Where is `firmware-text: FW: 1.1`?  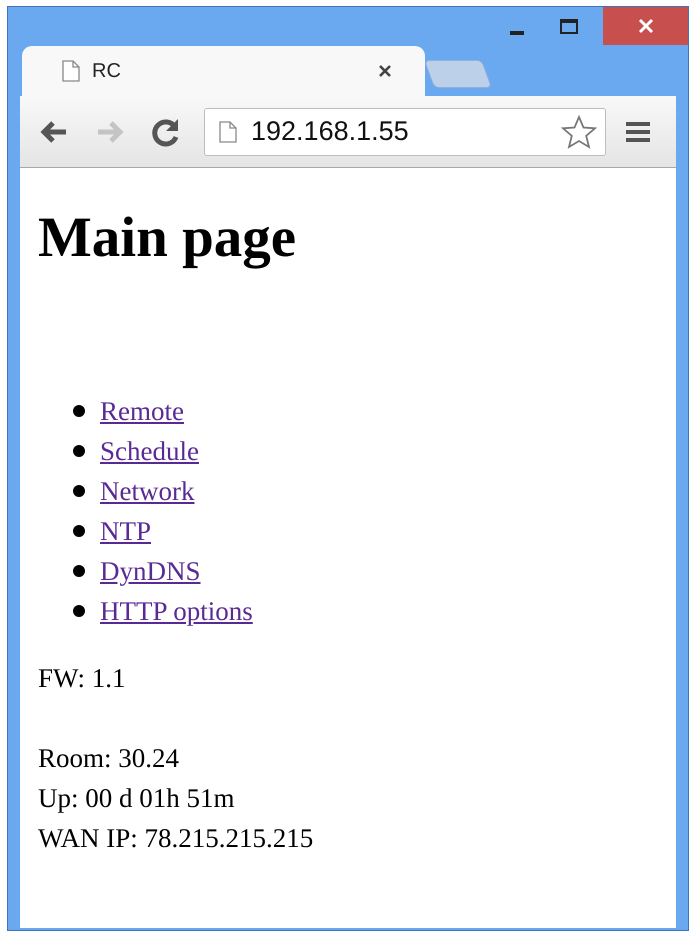
firmware-text: FW: 1.1 is located at coordinates (82, 678).